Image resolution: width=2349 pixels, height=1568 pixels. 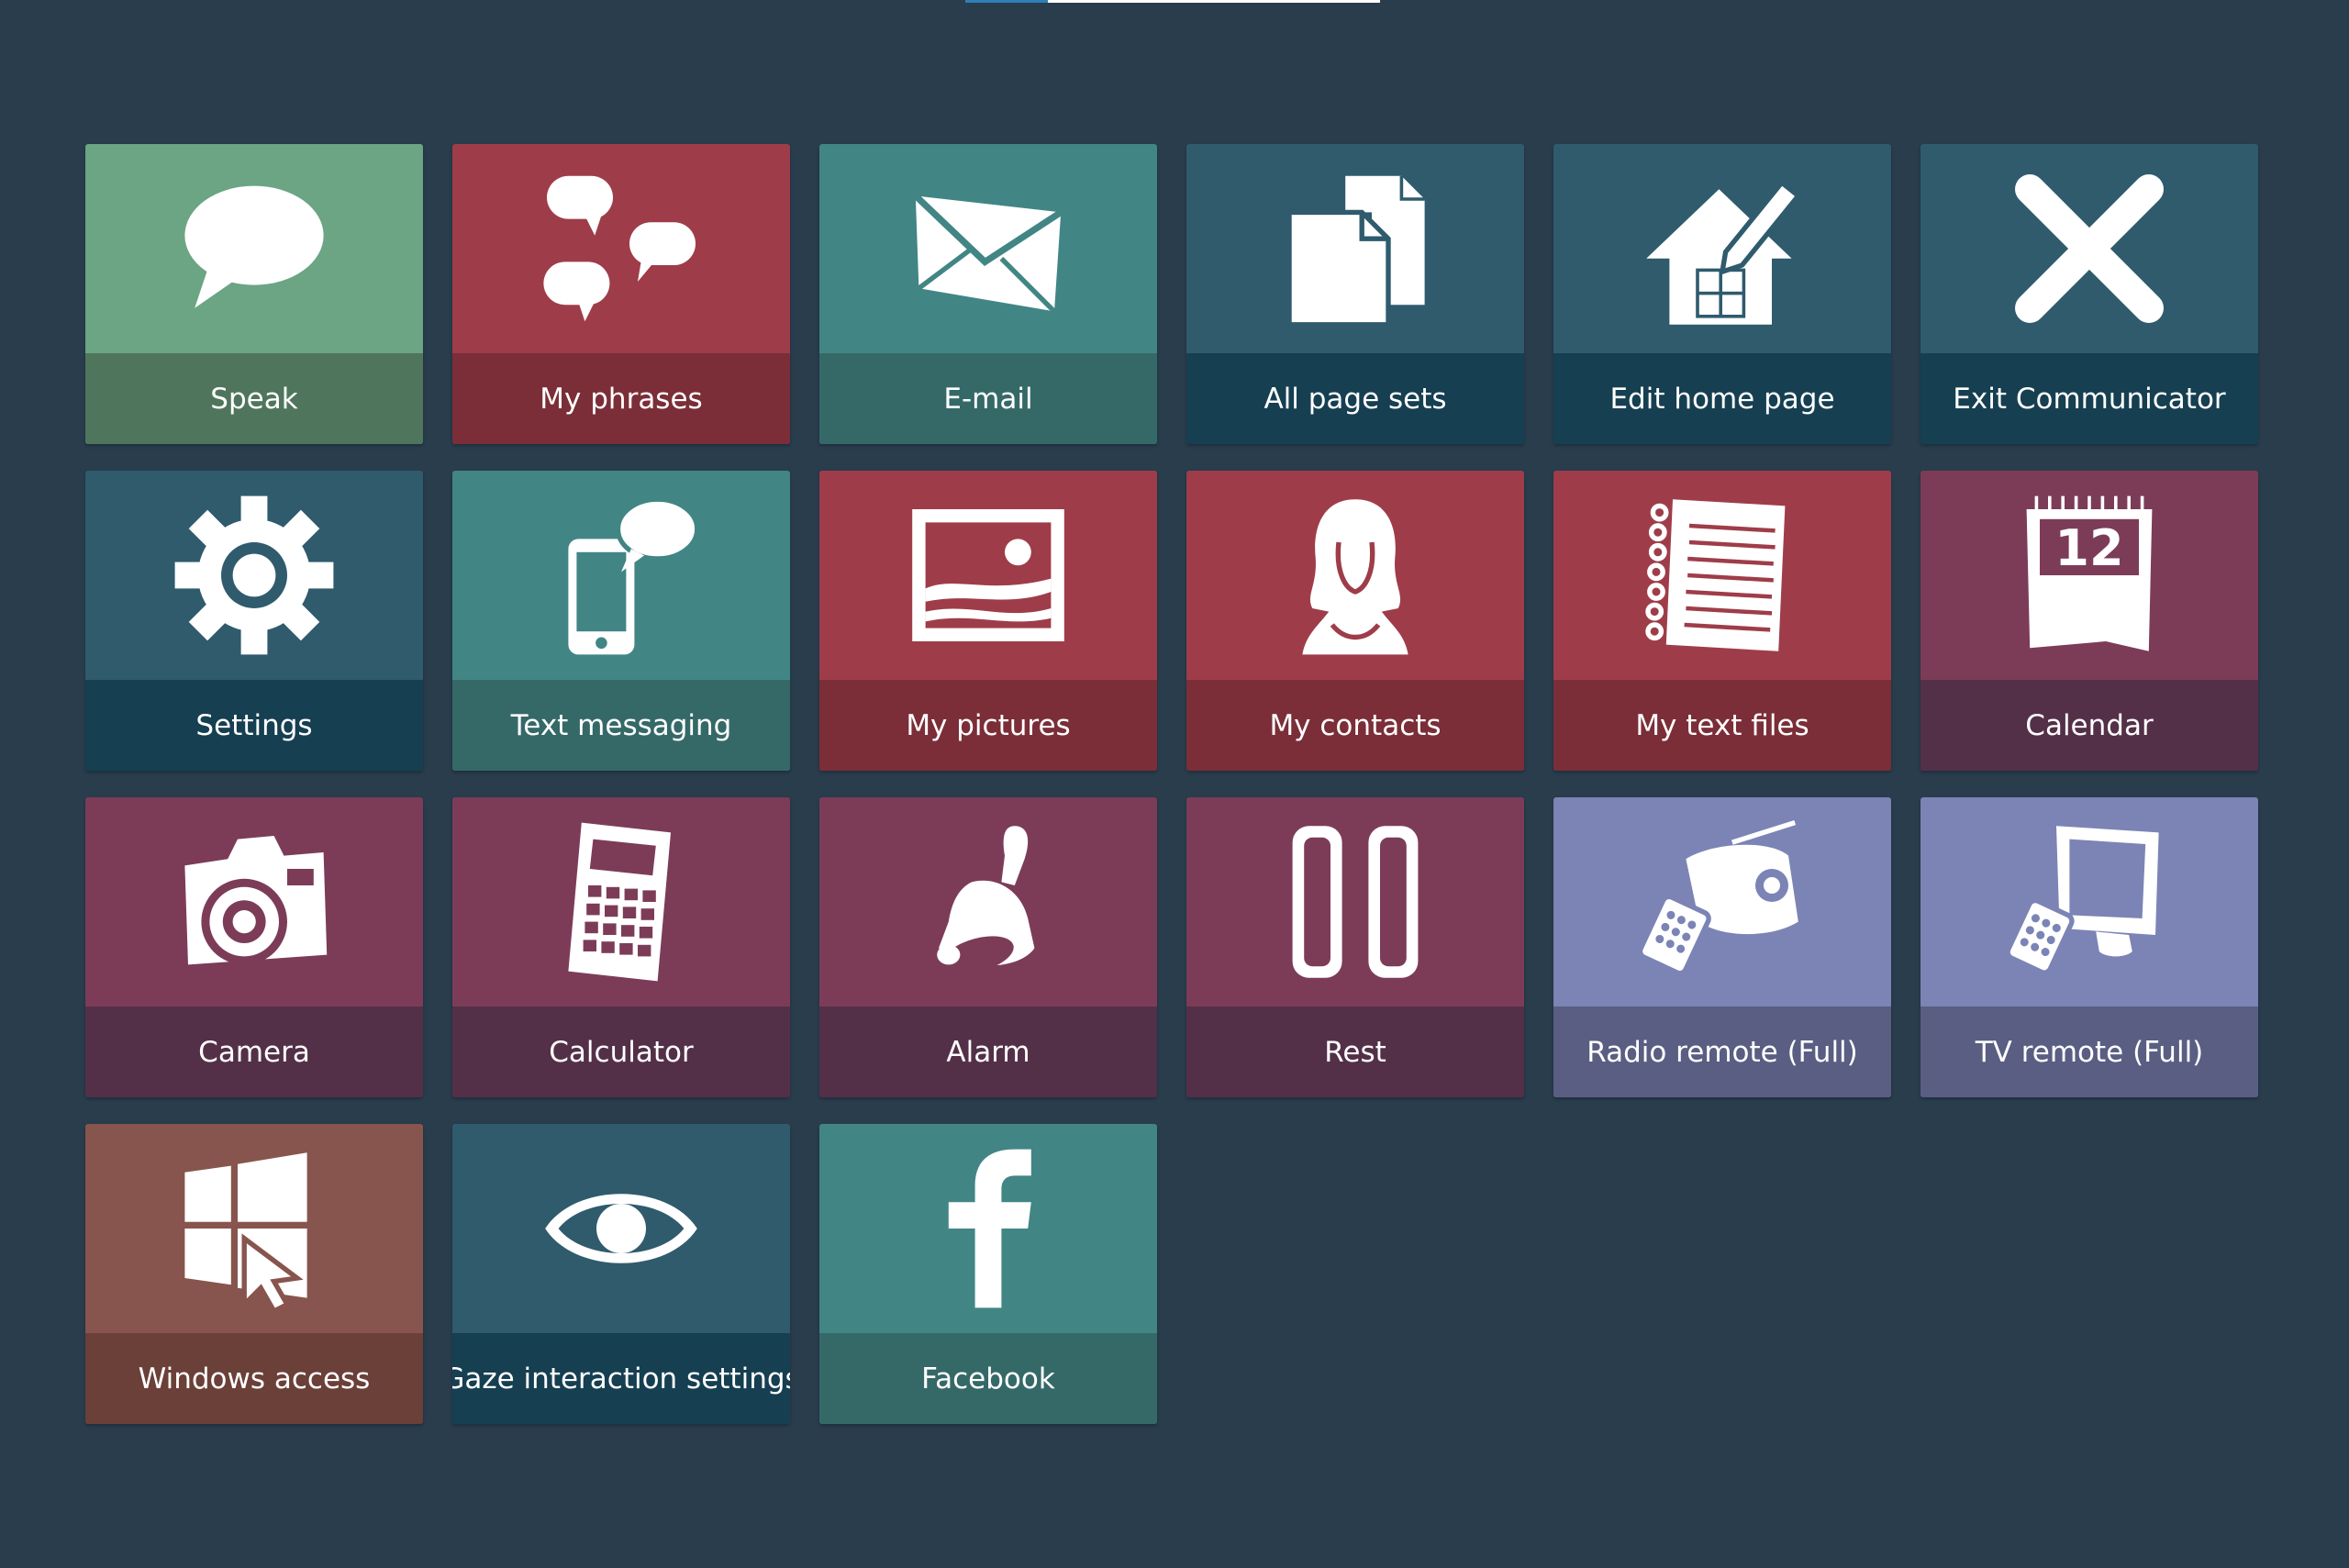 I want to click on tile-label: Rest, so click(x=1355, y=1052).